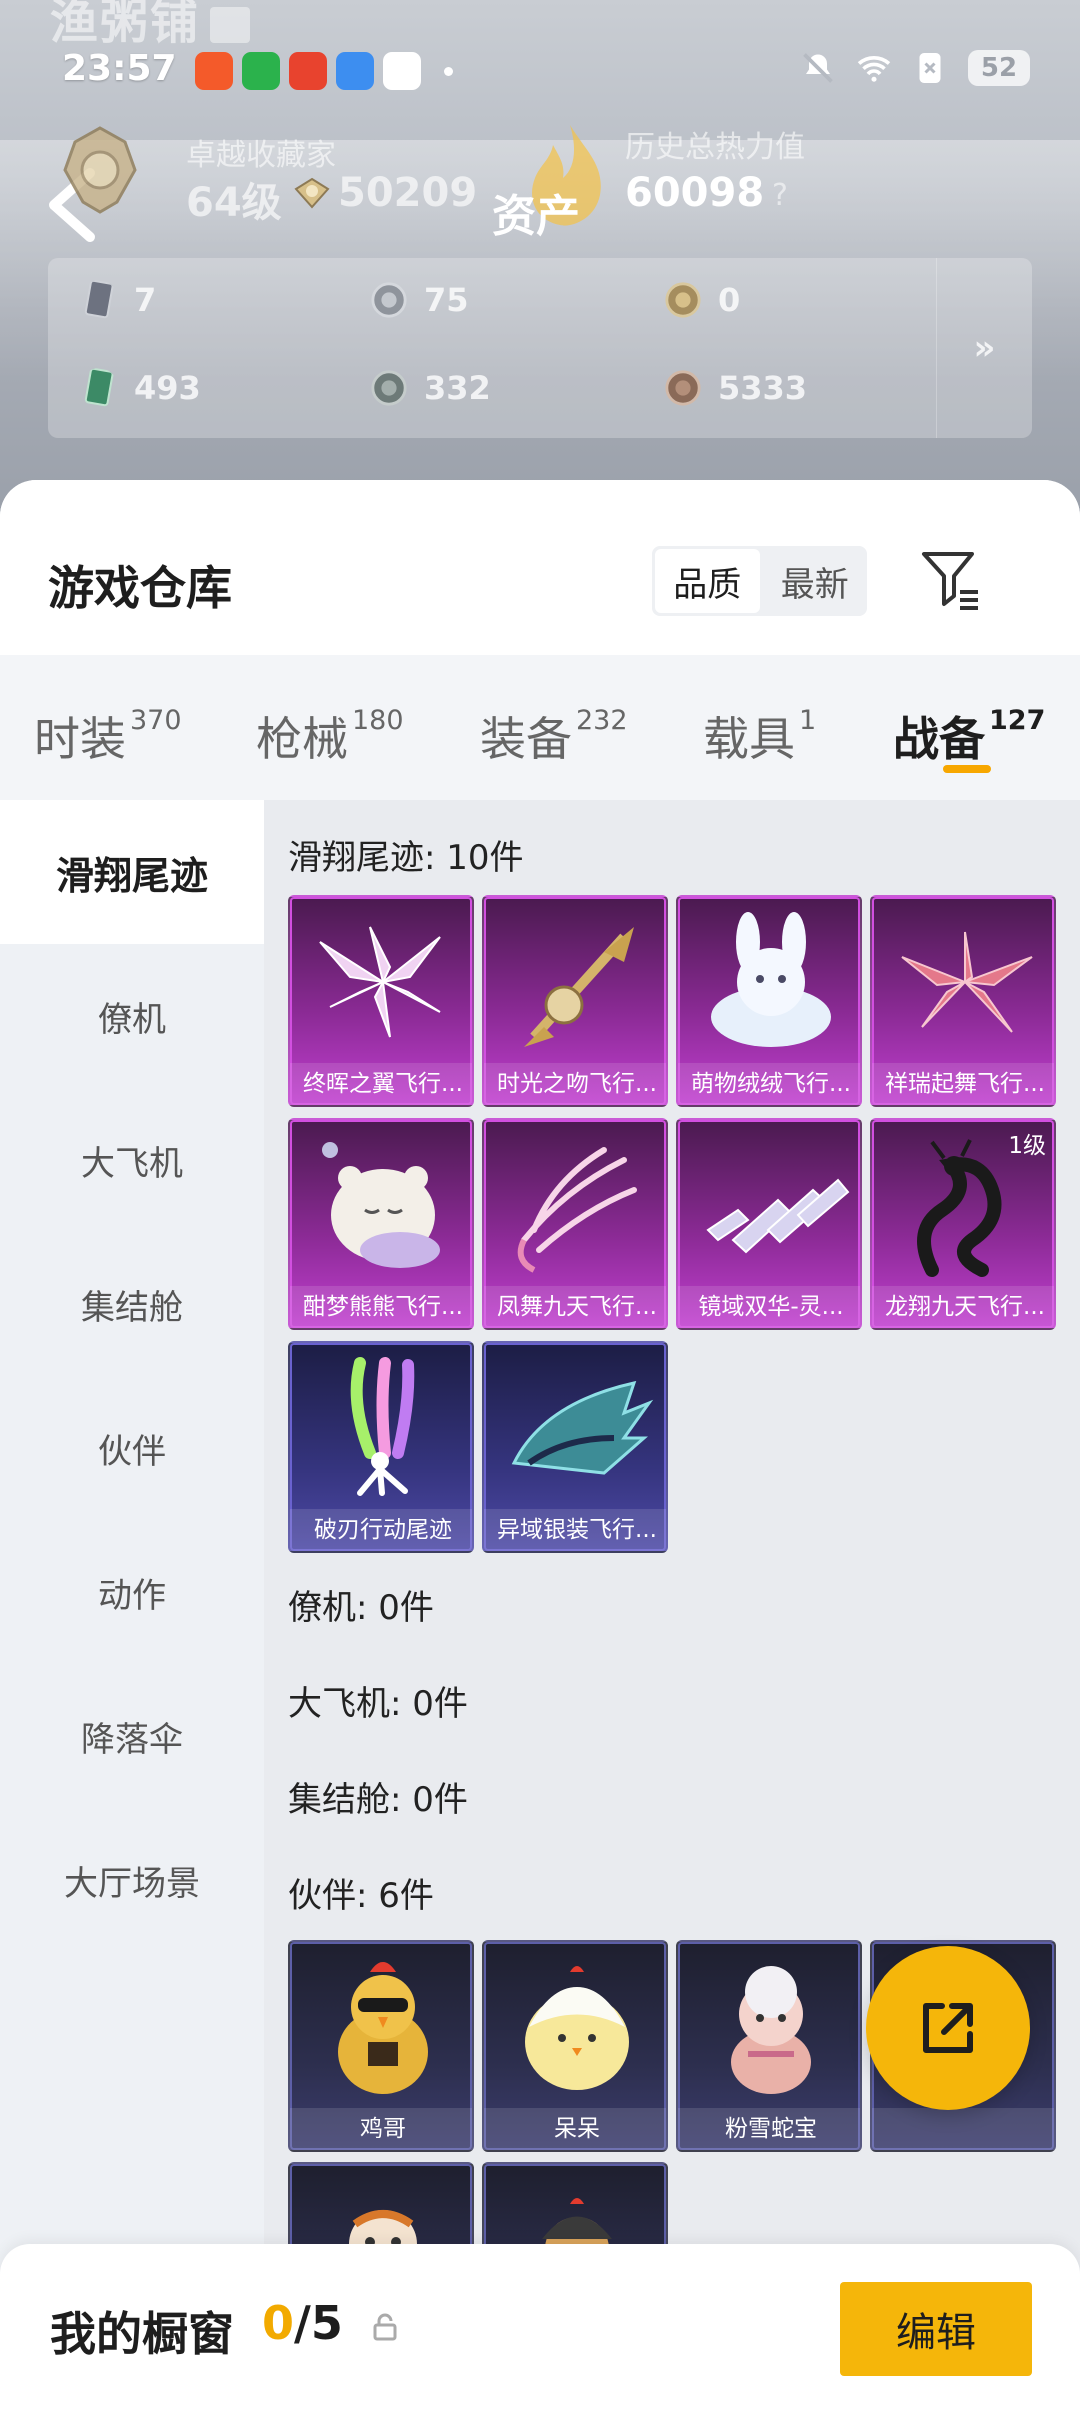 This screenshot has height=2412, width=1080. I want to click on sidebar-item-lobby-scene: 大厅场景, so click(132, 1880).